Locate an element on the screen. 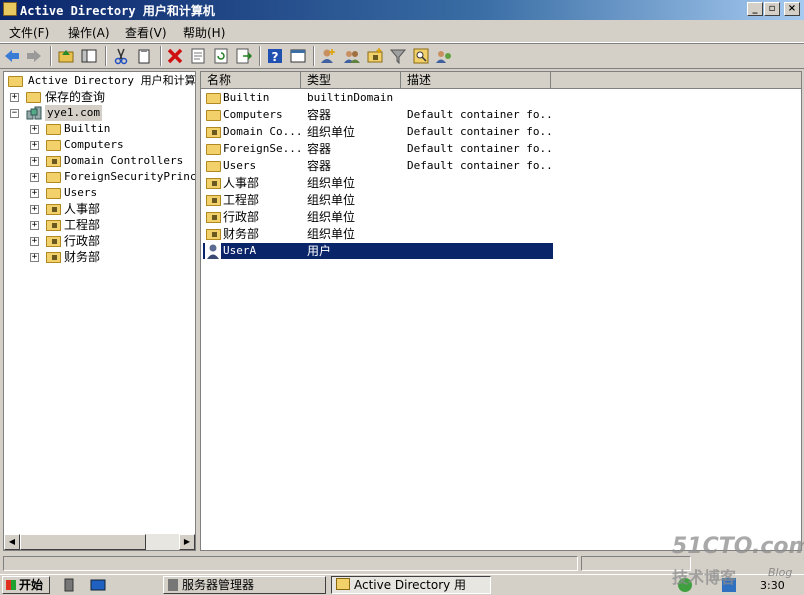  new-ou-icon is located at coordinates (375, 56).